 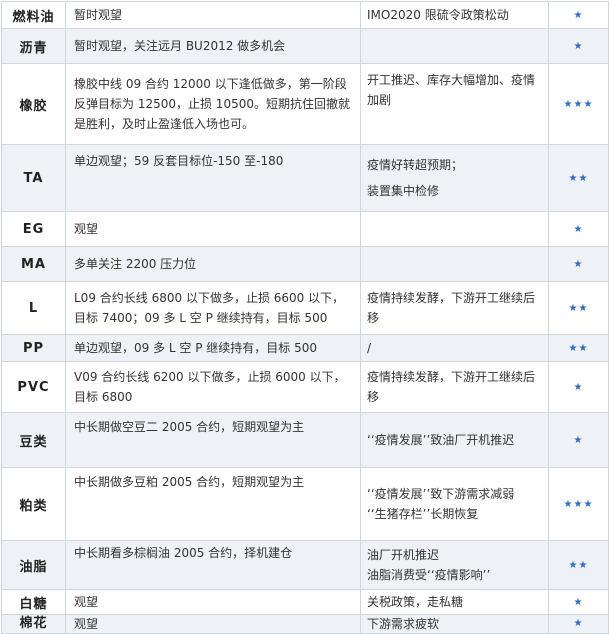 I want to click on strategy-cell: V09 合约长线 6200 以下做多，止损 6000 以下，目标 6800, so click(x=213, y=387).